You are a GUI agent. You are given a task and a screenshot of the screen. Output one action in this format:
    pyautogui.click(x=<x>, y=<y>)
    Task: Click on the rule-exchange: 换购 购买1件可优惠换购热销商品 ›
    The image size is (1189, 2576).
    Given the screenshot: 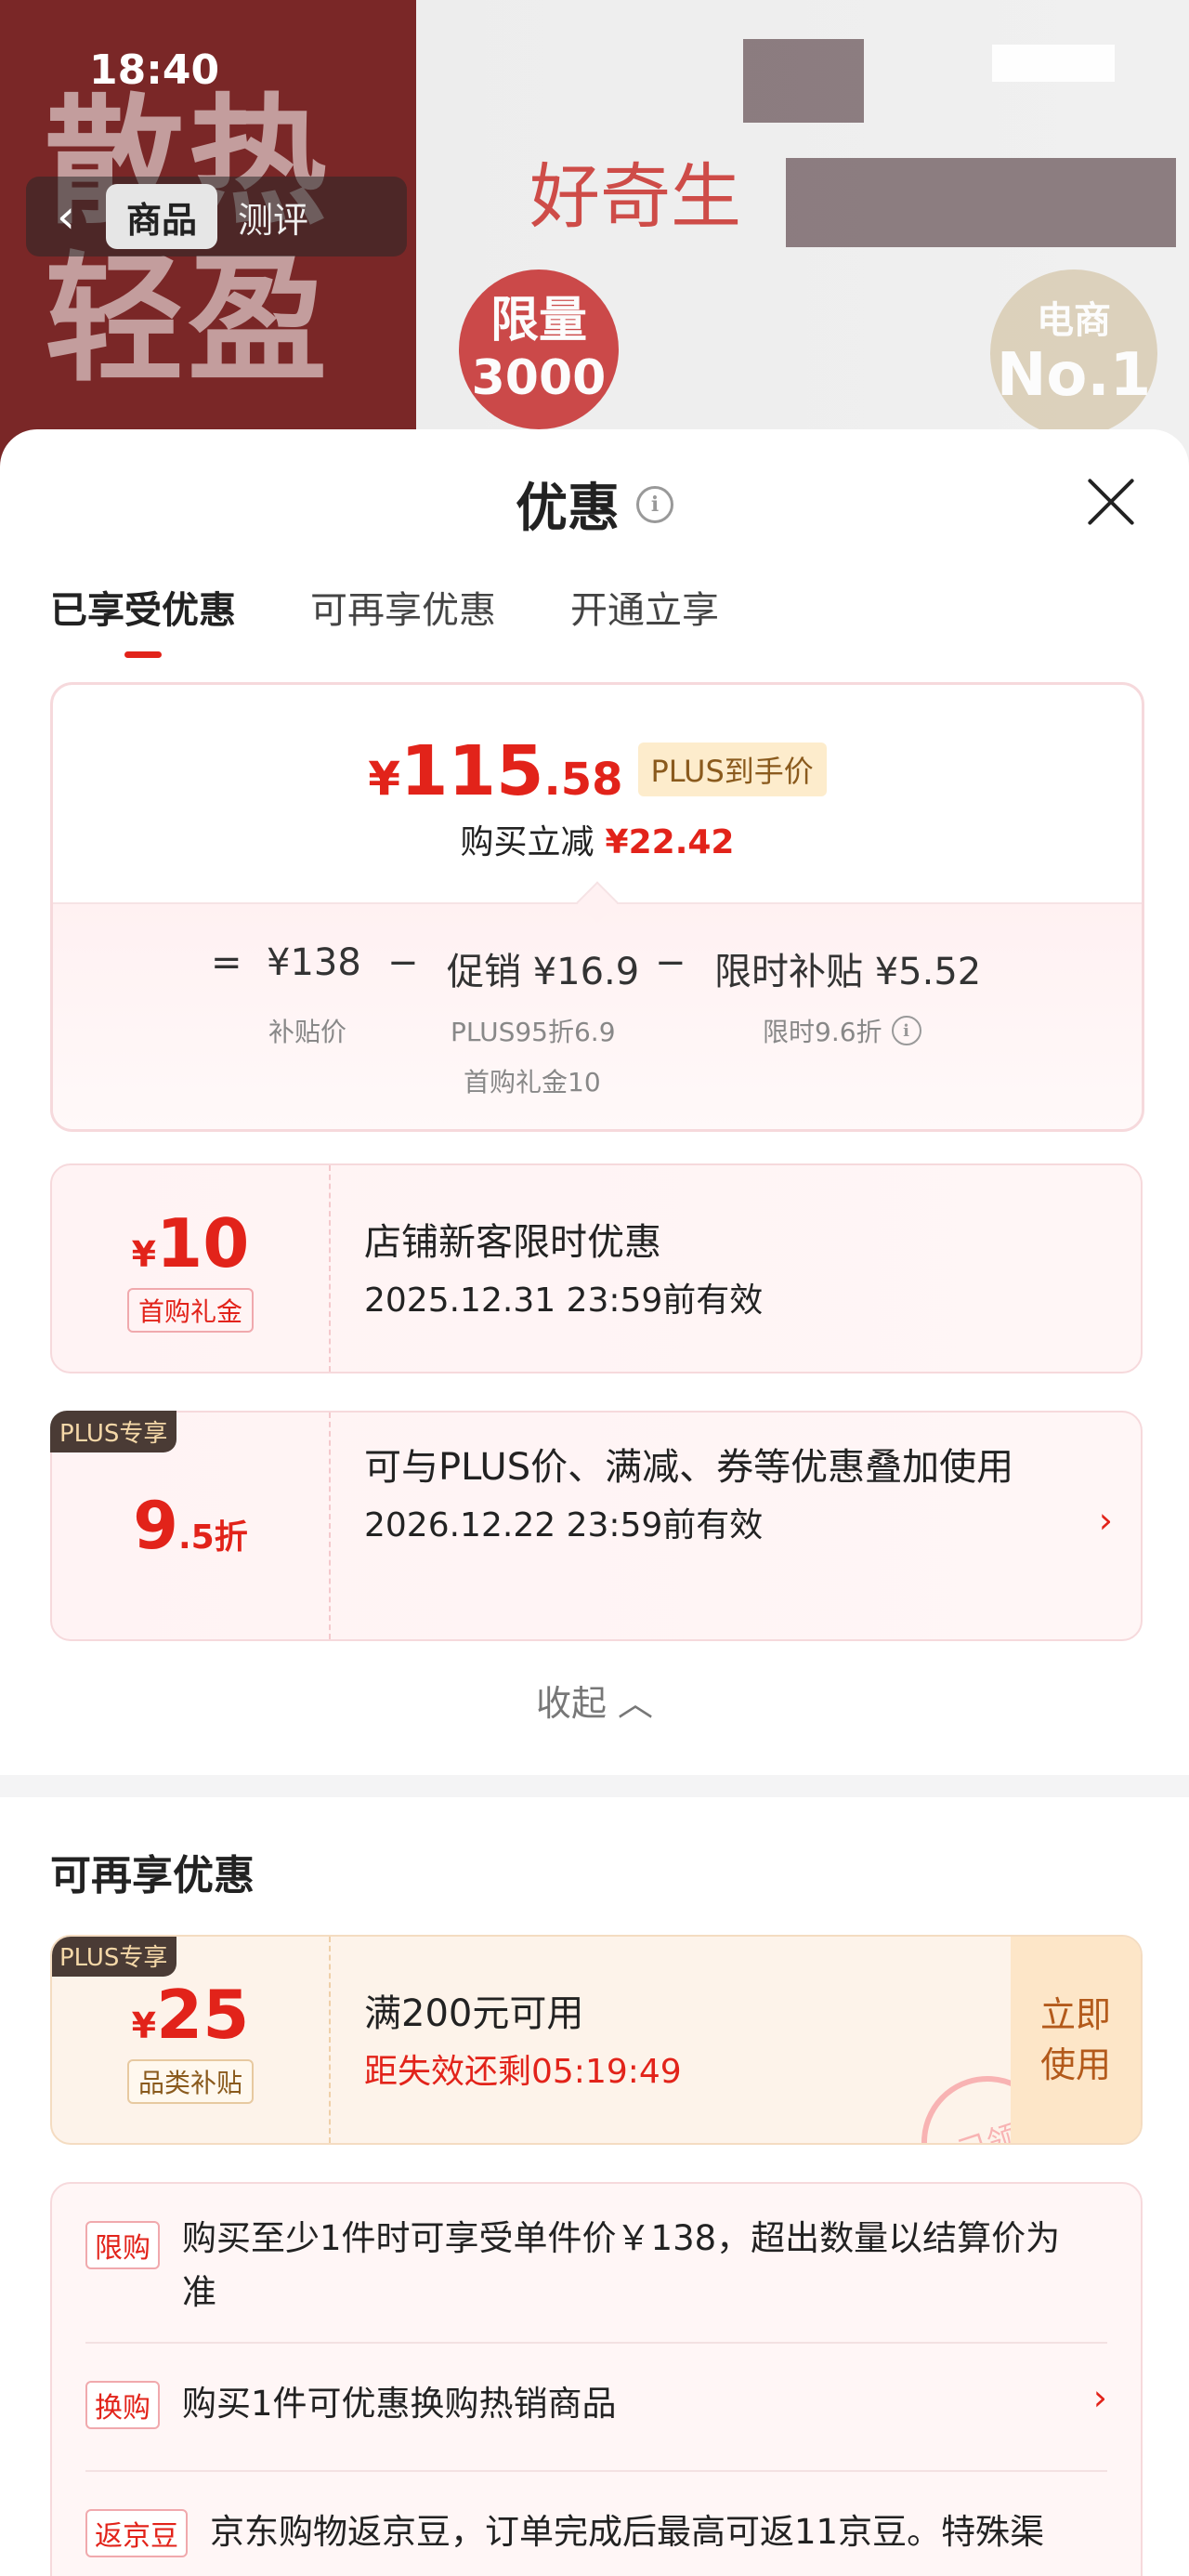 What is the action you would take?
    pyautogui.click(x=596, y=2408)
    